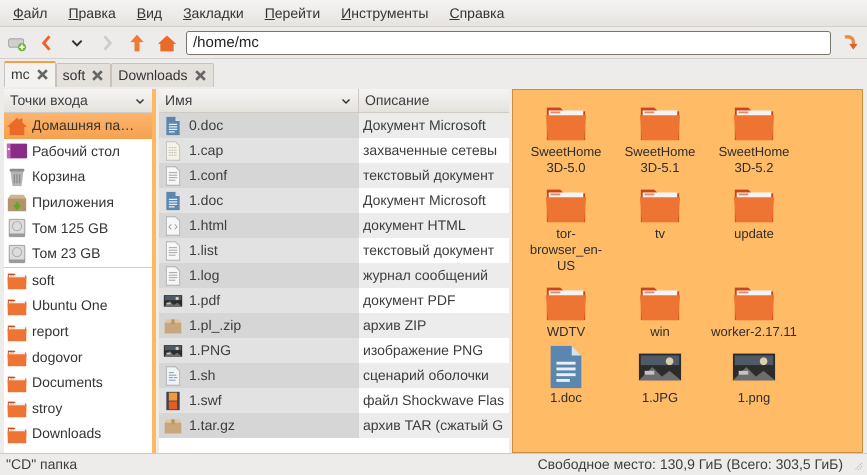 The image size is (867, 475). What do you see at coordinates (167, 42) in the screenshot?
I see `home-icon` at bounding box center [167, 42].